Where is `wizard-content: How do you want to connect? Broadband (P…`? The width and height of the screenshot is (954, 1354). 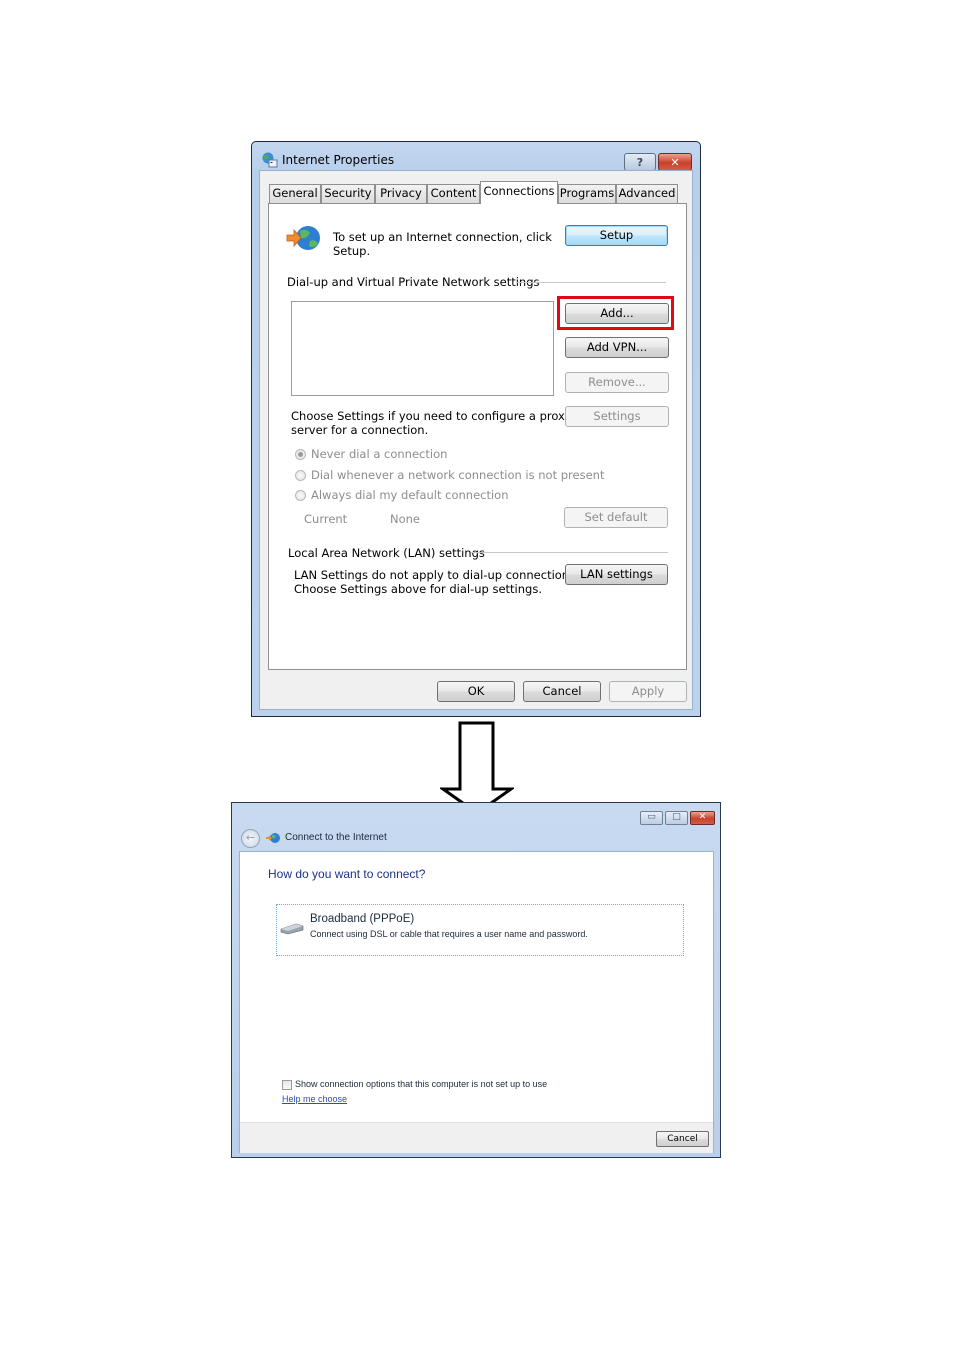 wizard-content: How do you want to connect? Broadband (P… is located at coordinates (476, 1002).